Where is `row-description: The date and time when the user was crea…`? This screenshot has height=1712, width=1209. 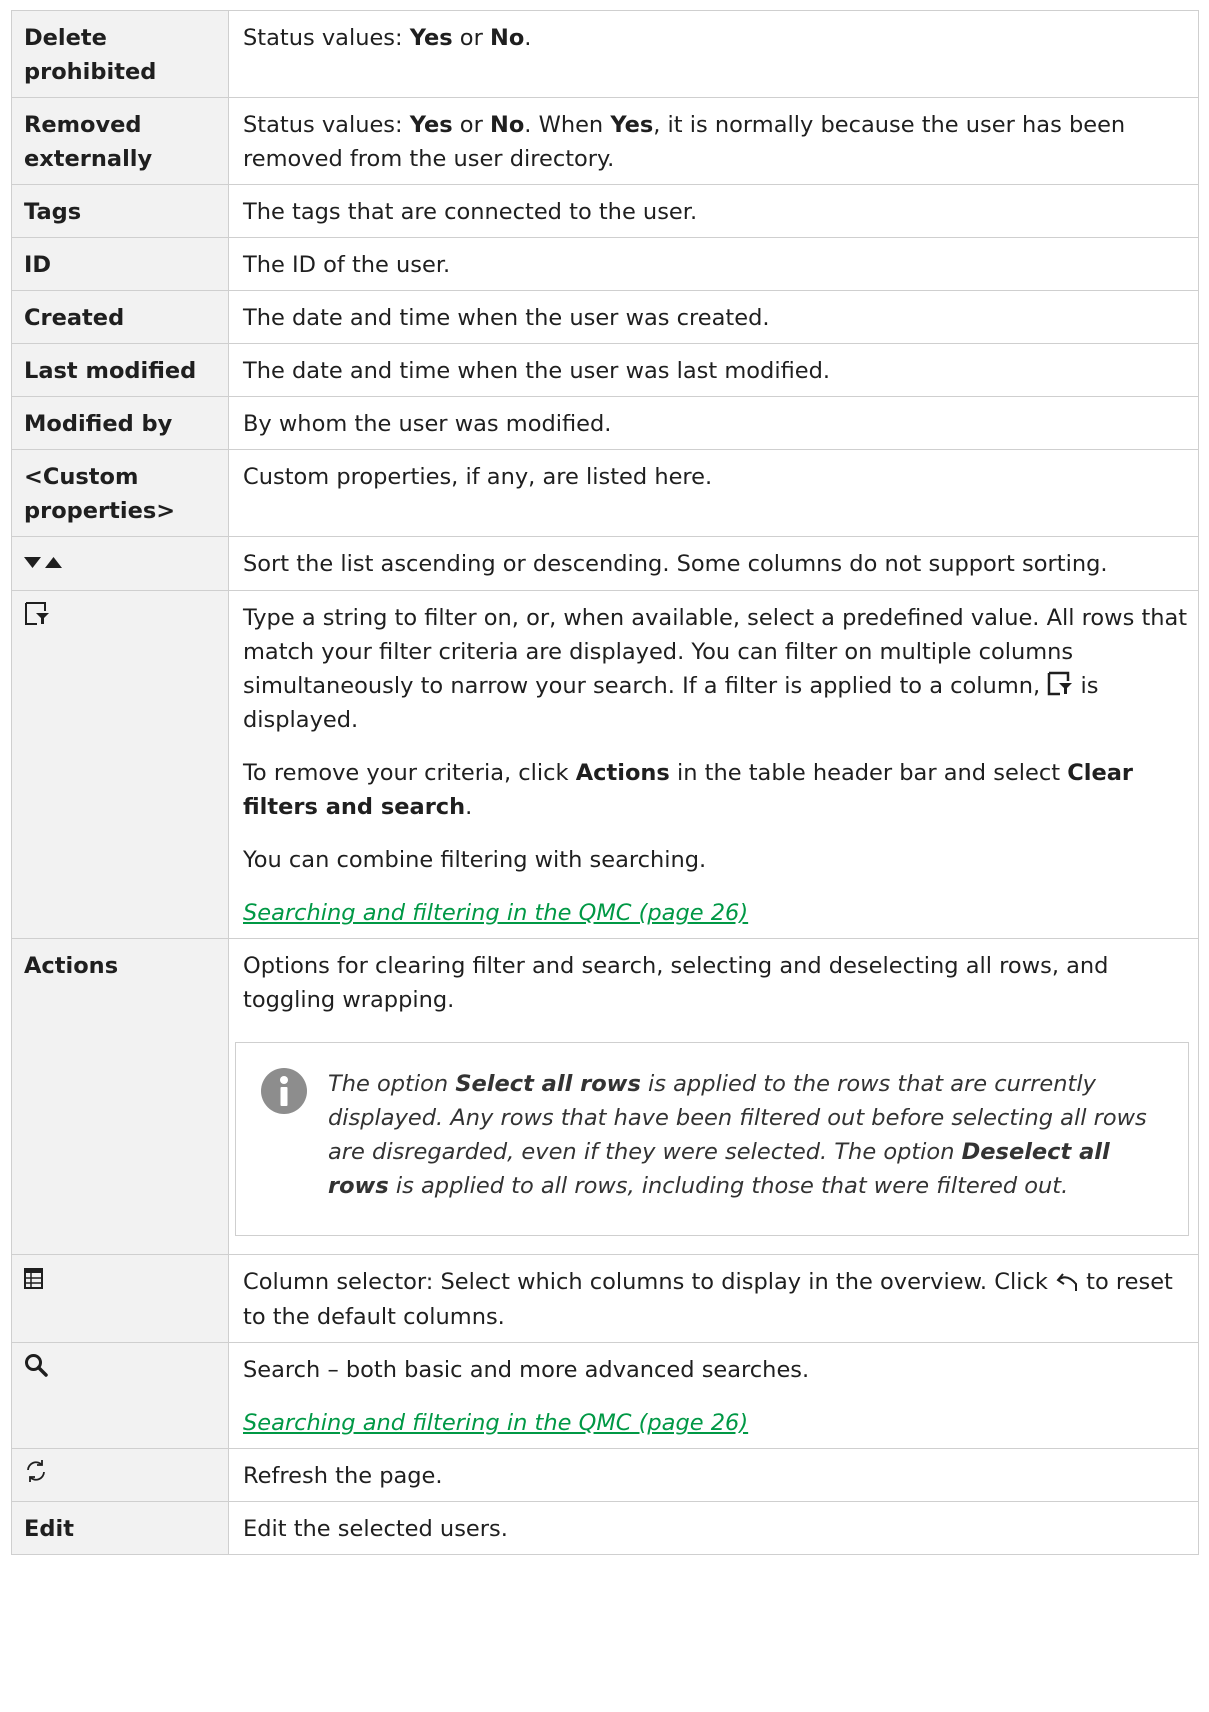
row-description: The date and time when the user was crea… is located at coordinates (713, 317).